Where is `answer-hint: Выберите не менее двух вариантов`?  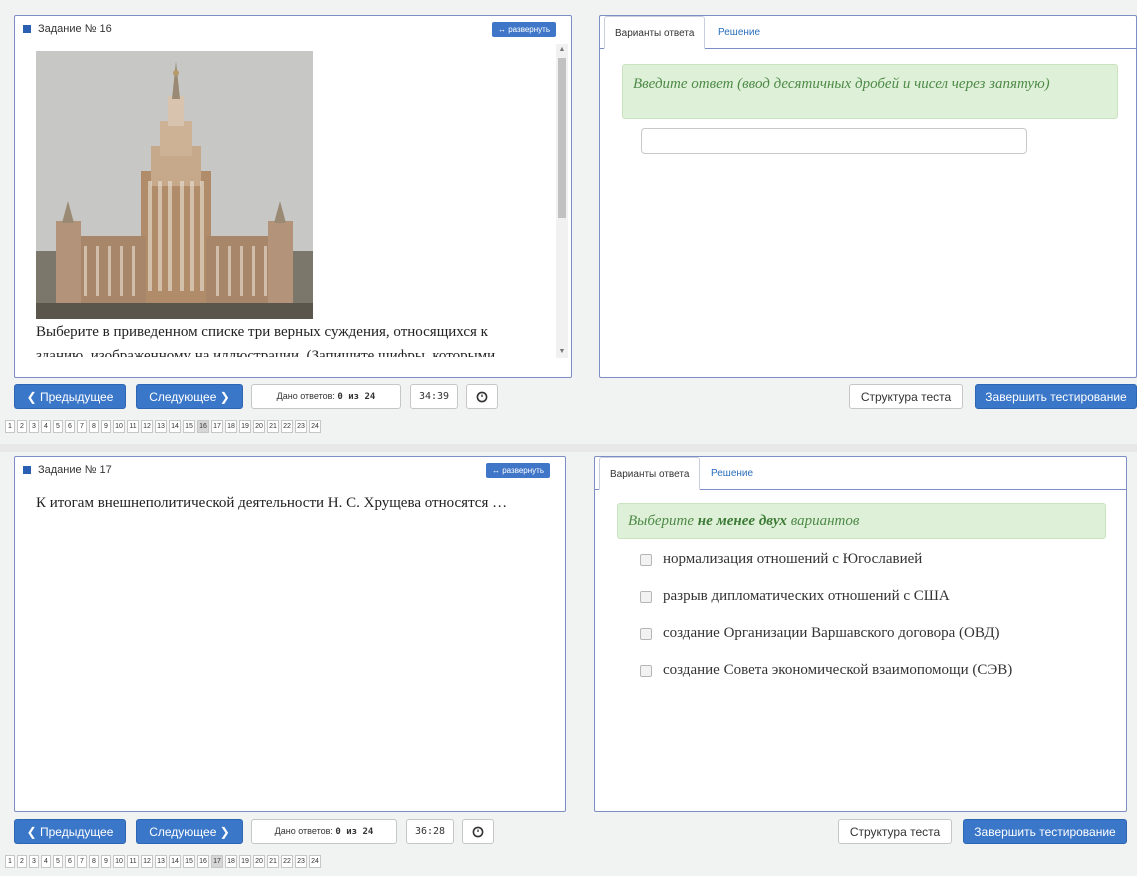 answer-hint: Выберите не менее двух вариантов is located at coordinates (861, 521).